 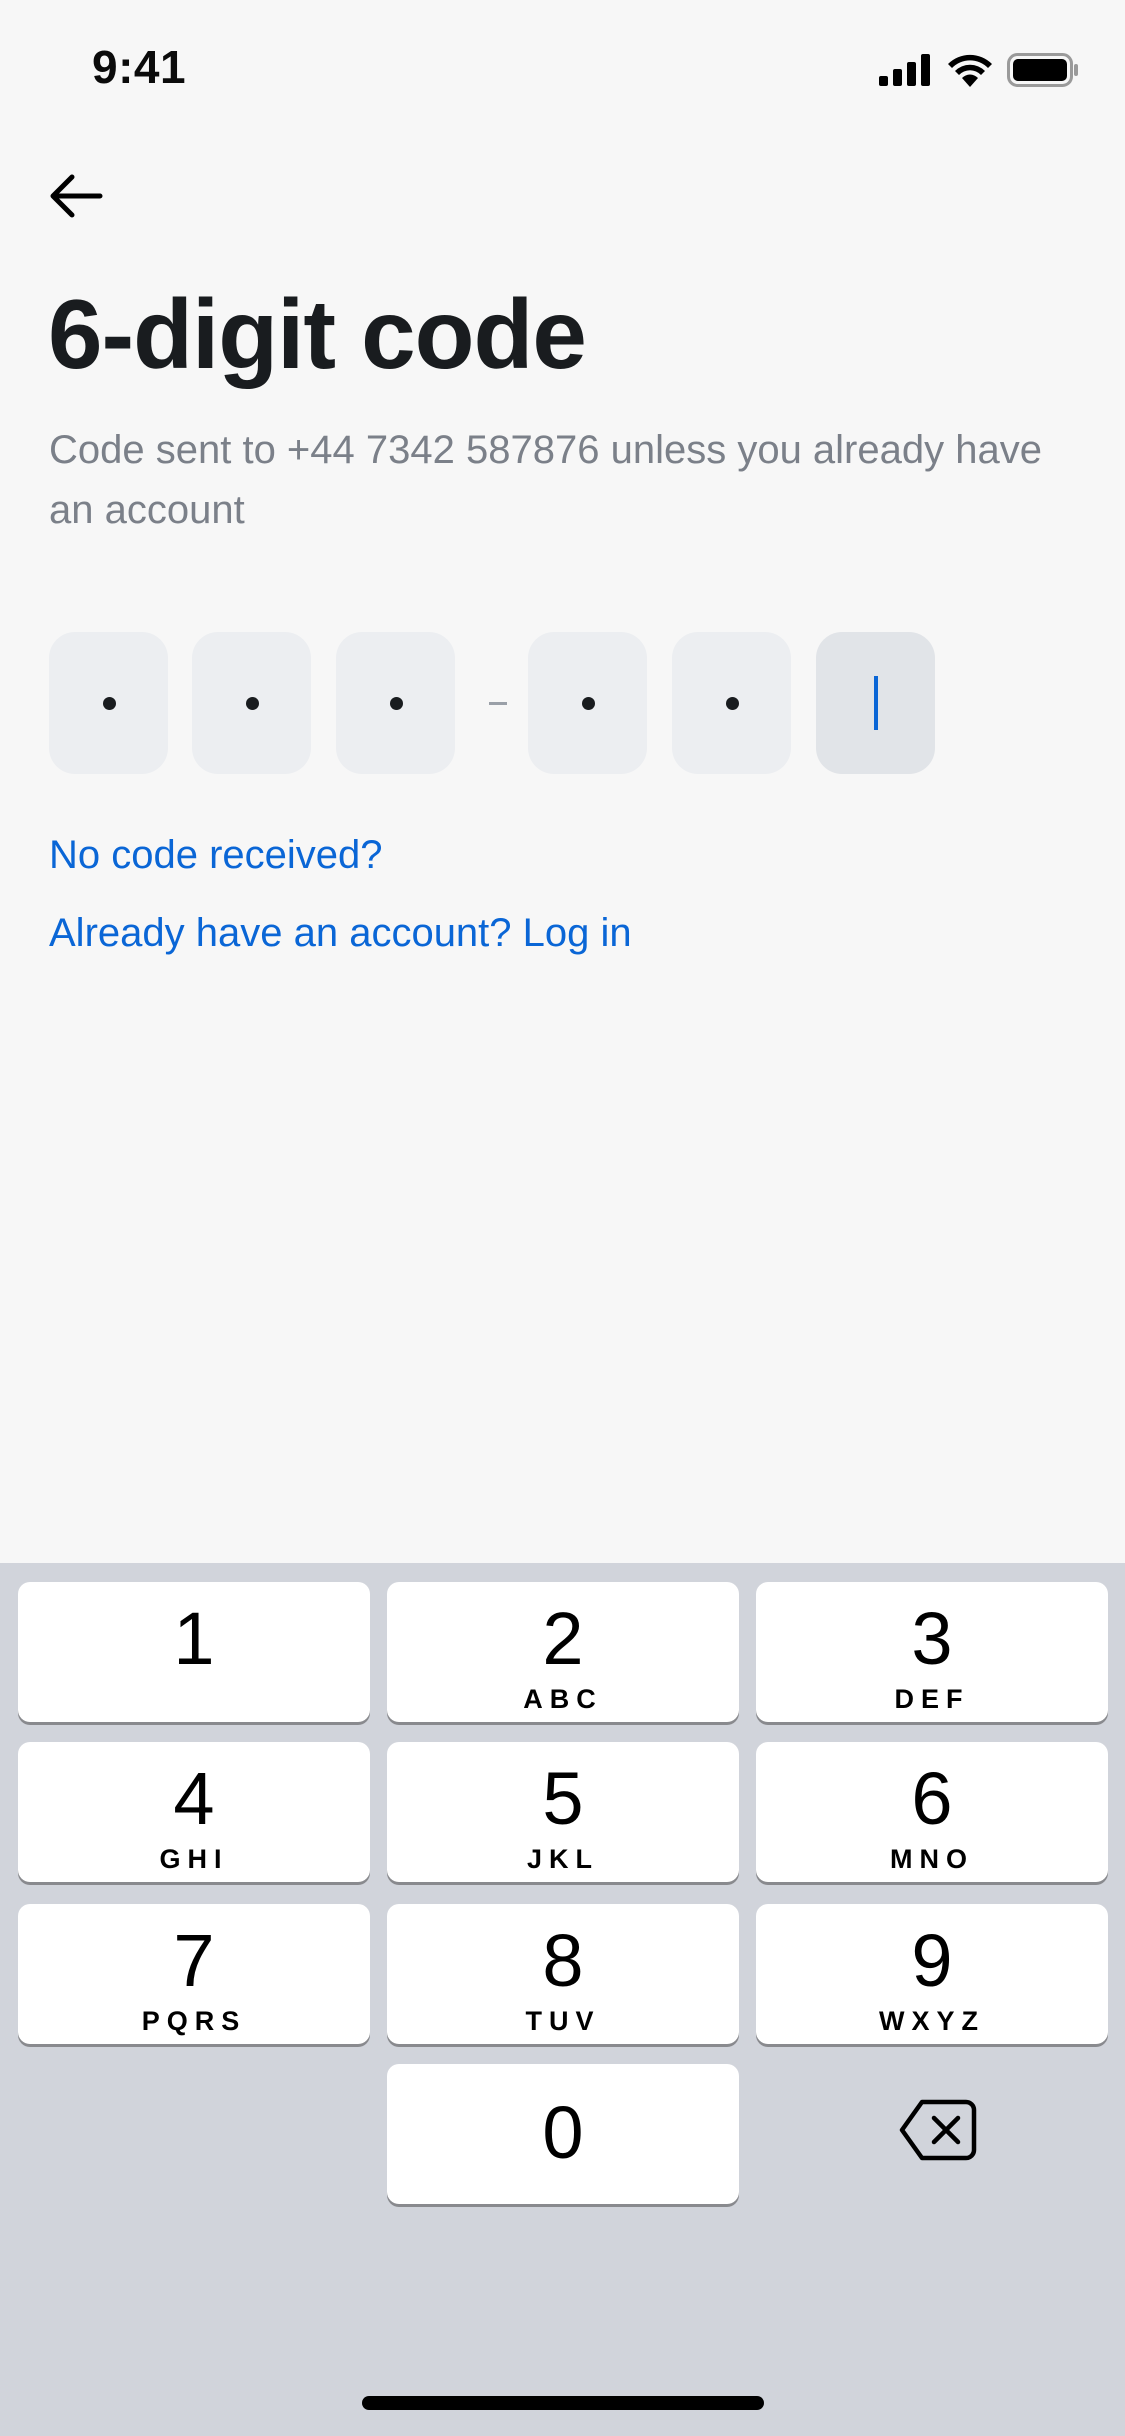 I want to click on key-letters: PQRS, so click(x=194, y=2021).